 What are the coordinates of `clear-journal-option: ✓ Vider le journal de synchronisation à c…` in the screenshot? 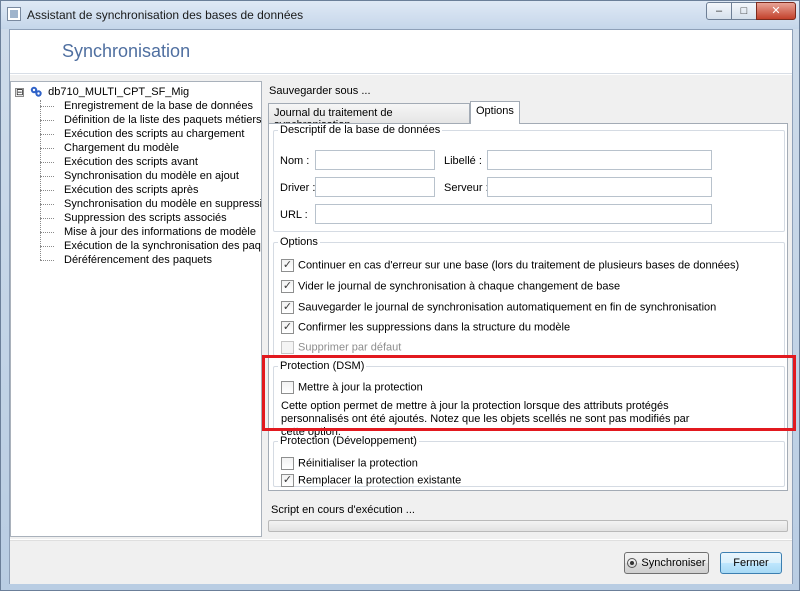 It's located at (450, 288).